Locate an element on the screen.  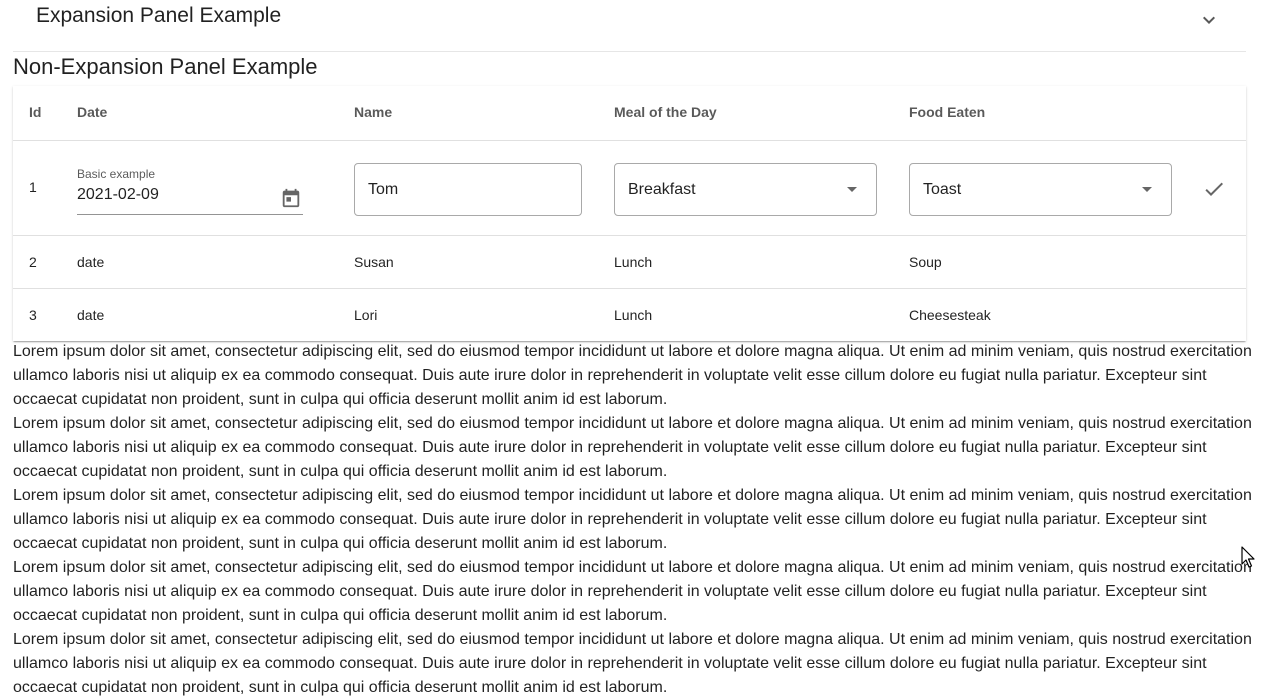
chevron-down-icon is located at coordinates (1209, 20).